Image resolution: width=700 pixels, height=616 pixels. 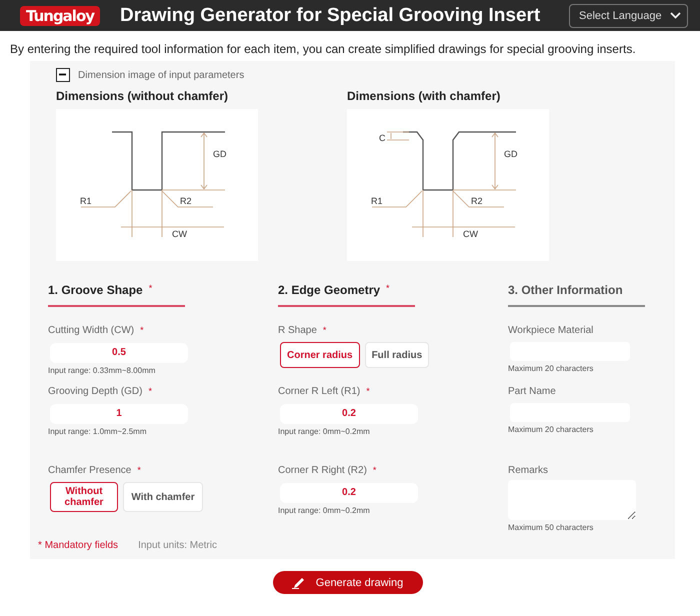 What do you see at coordinates (63, 75) in the screenshot?
I see `collapse-toggle` at bounding box center [63, 75].